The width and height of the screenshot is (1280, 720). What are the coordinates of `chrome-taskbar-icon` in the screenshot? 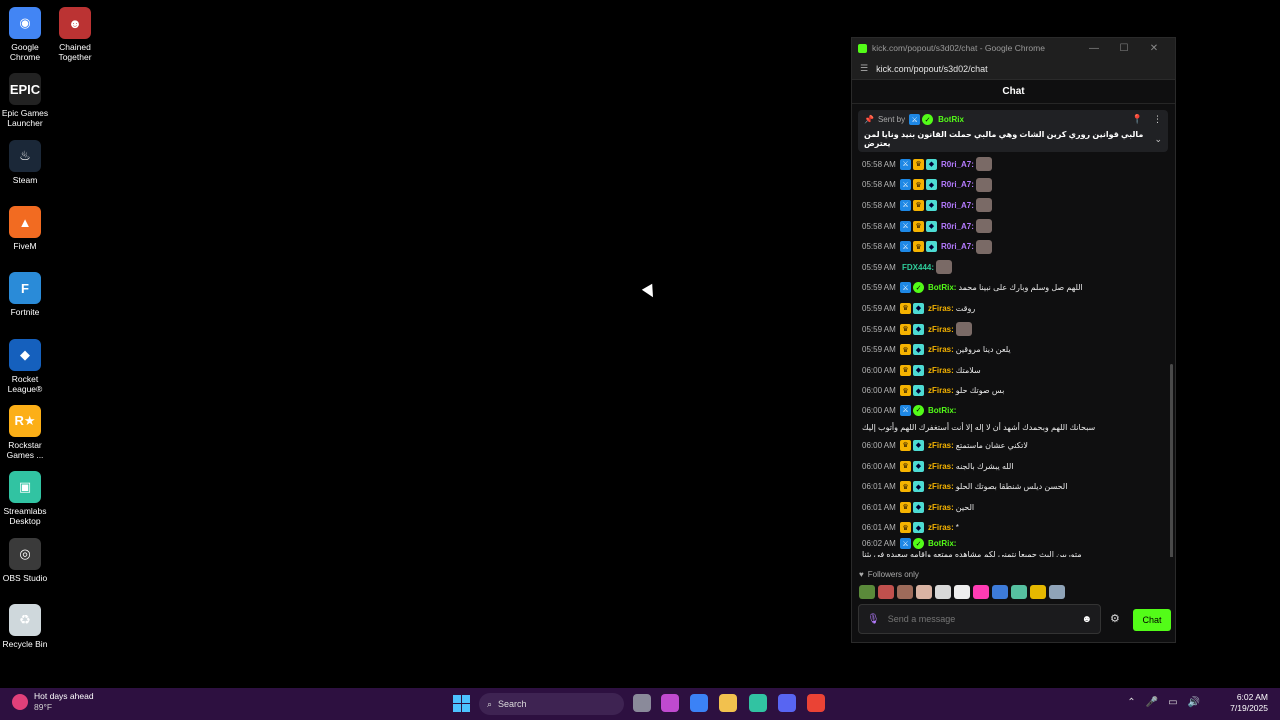 It's located at (816, 703).